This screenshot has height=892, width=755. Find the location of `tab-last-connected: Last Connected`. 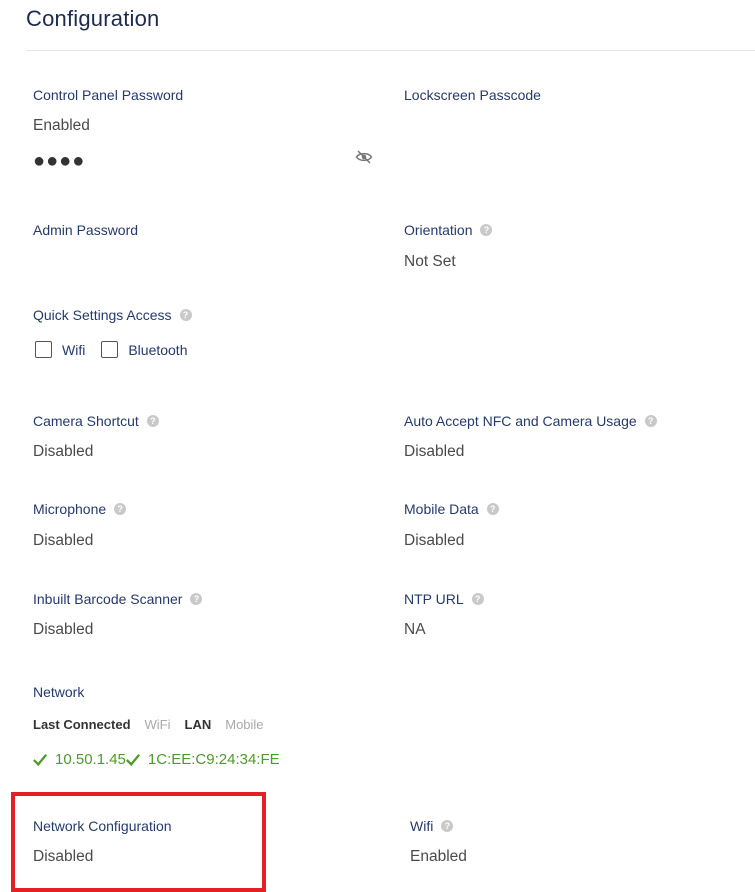

tab-last-connected: Last Connected is located at coordinates (82, 724).